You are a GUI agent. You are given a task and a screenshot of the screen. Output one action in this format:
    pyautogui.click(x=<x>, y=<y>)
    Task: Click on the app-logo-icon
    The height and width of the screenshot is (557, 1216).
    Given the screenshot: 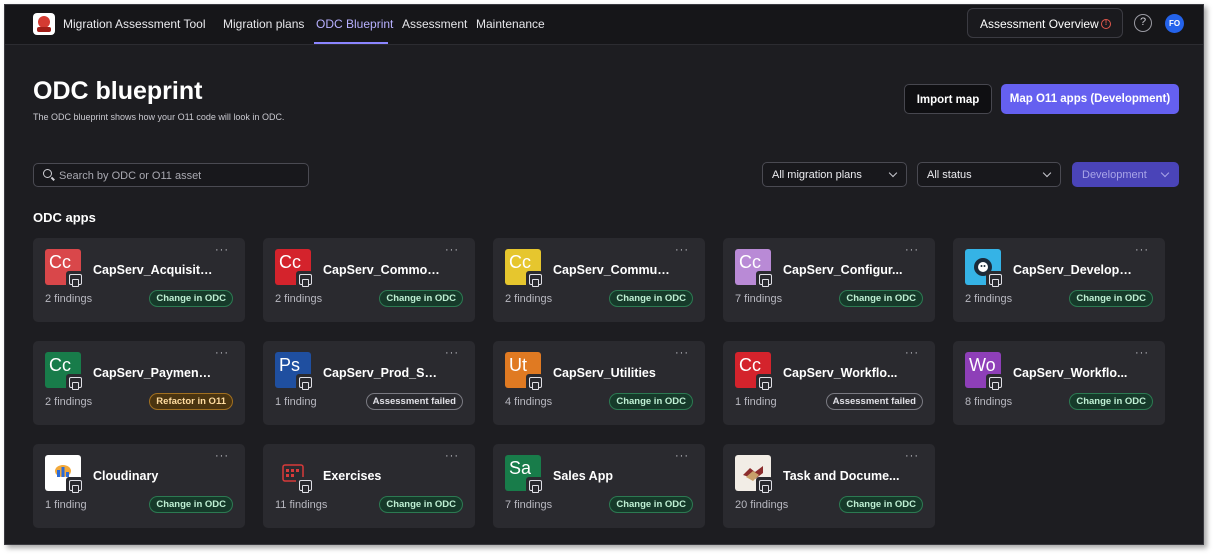 What is the action you would take?
    pyautogui.click(x=44, y=24)
    